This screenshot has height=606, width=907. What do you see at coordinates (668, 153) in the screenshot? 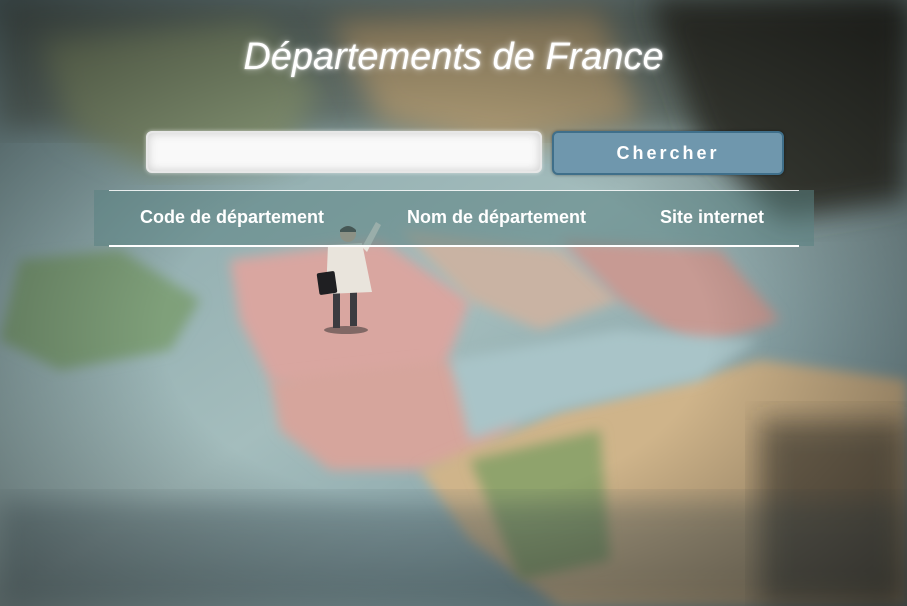
I see `search-button: Chercher` at bounding box center [668, 153].